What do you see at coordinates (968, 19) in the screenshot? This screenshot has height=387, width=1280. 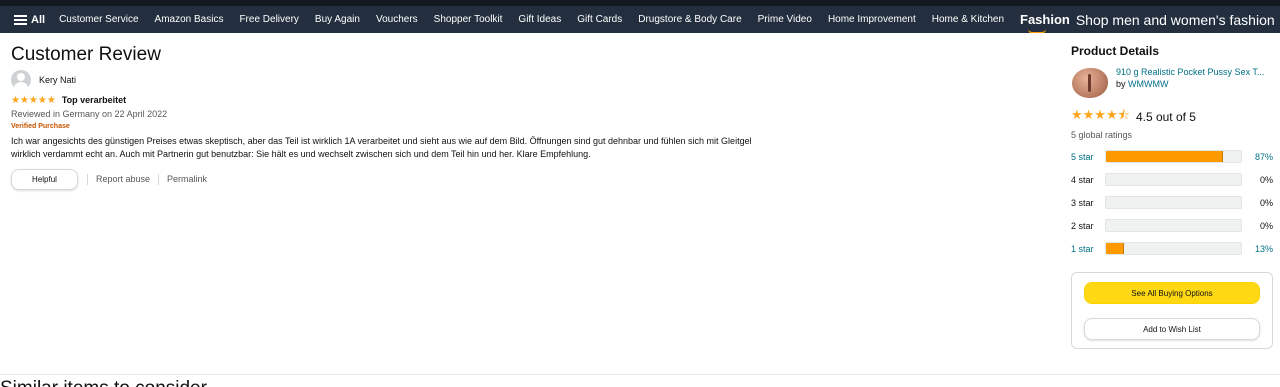 I see `nav-item: Home & Kitchen` at bounding box center [968, 19].